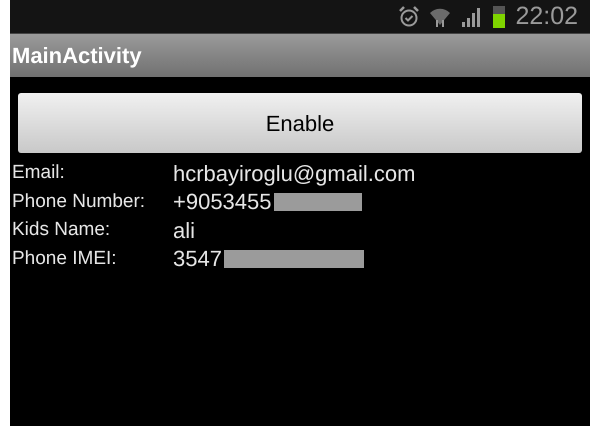  Describe the element at coordinates (197, 259) in the screenshot. I see `field-value: 3547` at that location.